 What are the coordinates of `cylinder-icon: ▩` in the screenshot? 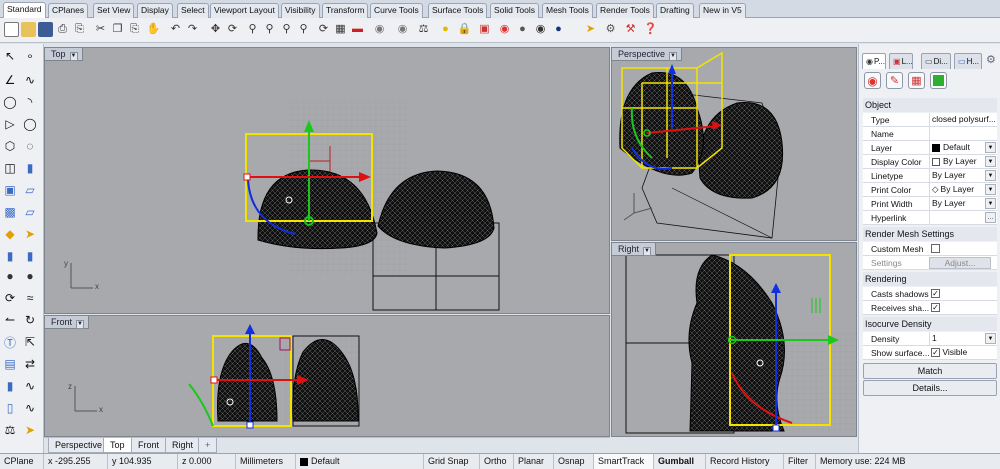 It's located at (10, 212).